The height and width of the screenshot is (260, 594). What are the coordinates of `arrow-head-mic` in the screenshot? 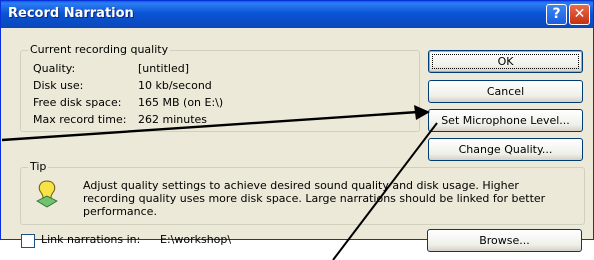 It's located at (422, 112).